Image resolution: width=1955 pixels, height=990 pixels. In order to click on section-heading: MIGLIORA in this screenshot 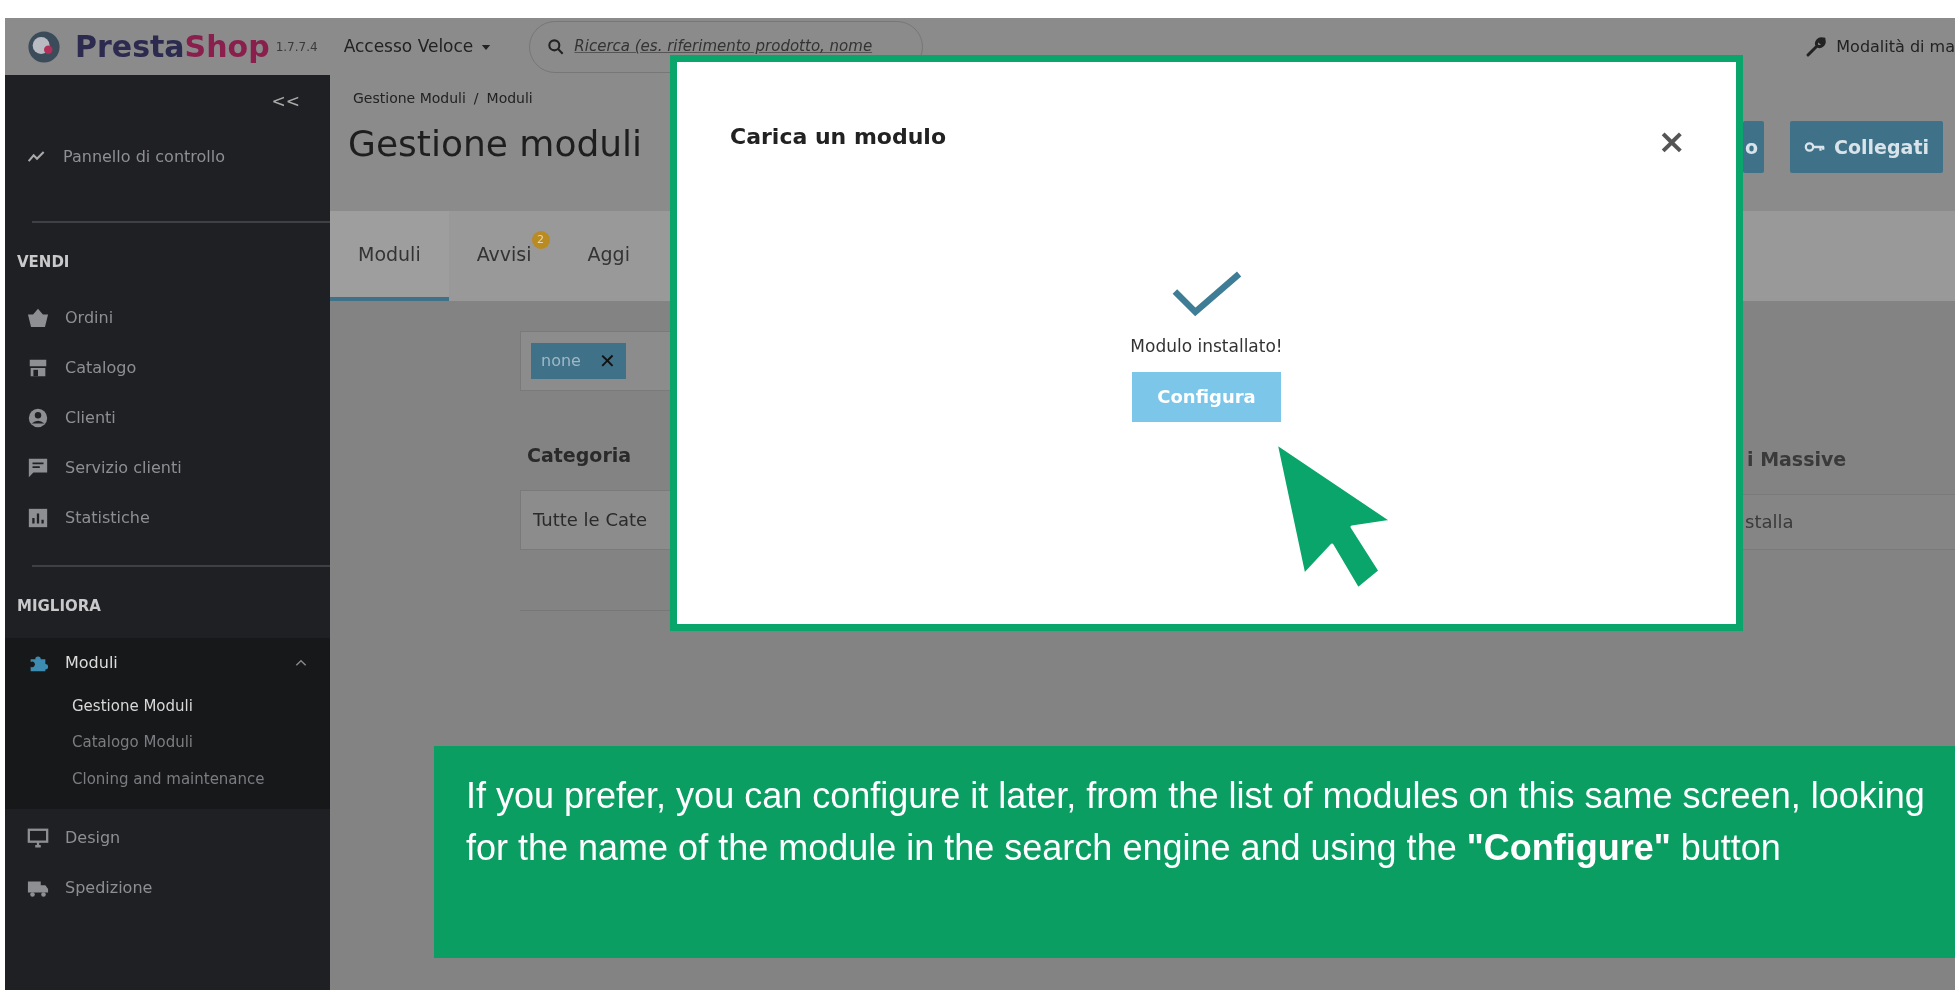, I will do `click(59, 606)`.